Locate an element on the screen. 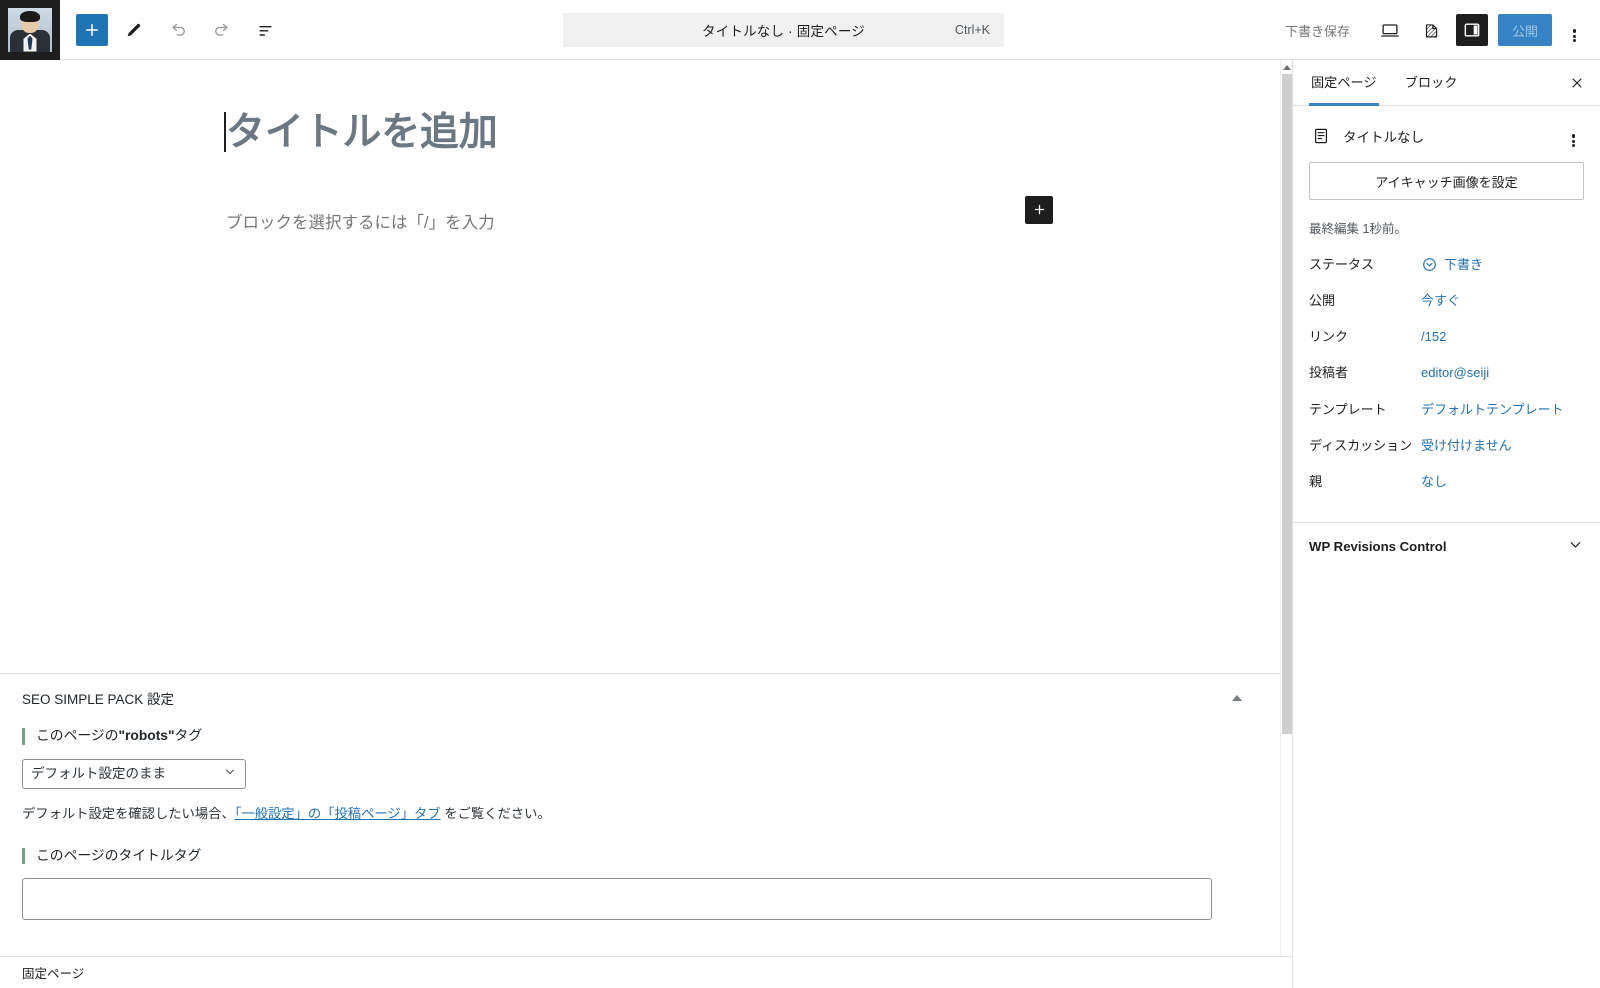 This screenshot has height=988, width=1600. post-title-placeholder: タイトルを追加 is located at coordinates (362, 132).